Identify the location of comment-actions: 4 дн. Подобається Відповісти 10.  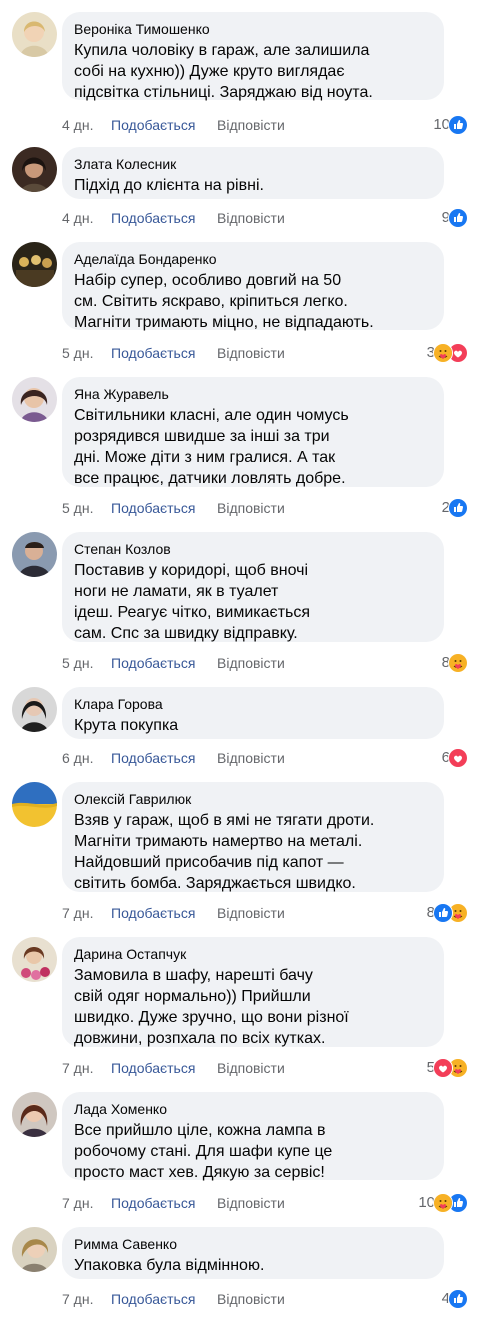
(267, 125).